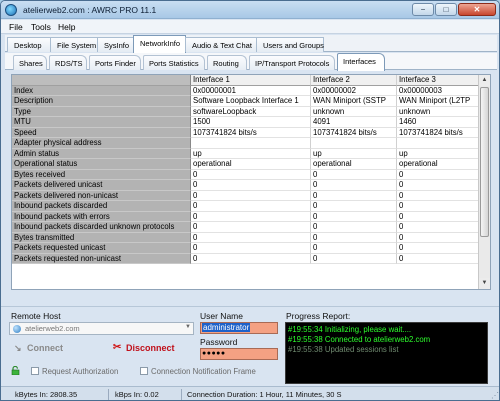 The width and height of the screenshot is (500, 401). Describe the element at coordinates (423, 9) in the screenshot. I see `minimize-button: −` at that location.